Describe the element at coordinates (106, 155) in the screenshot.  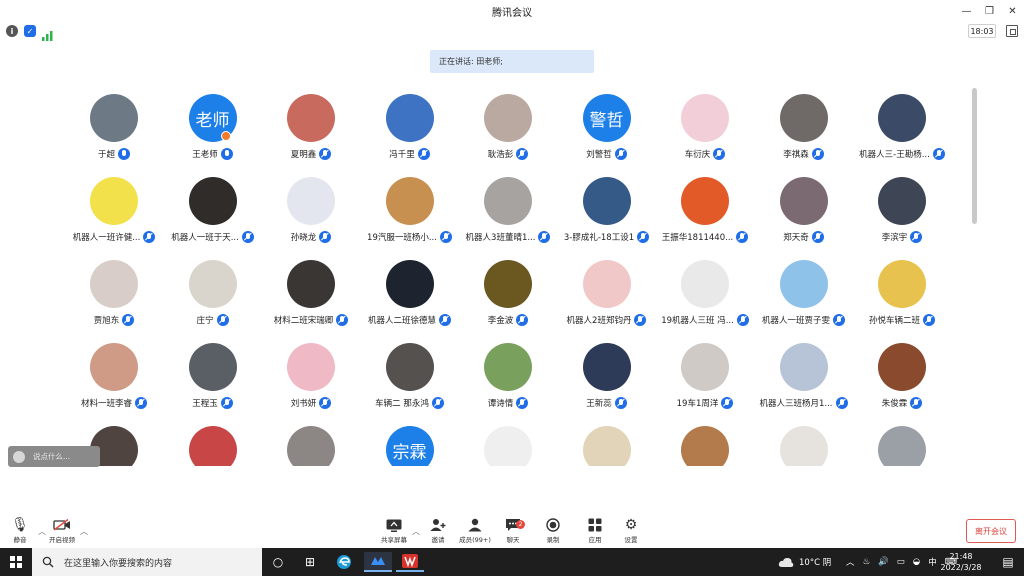
I see `participant-name: 于超` at that location.